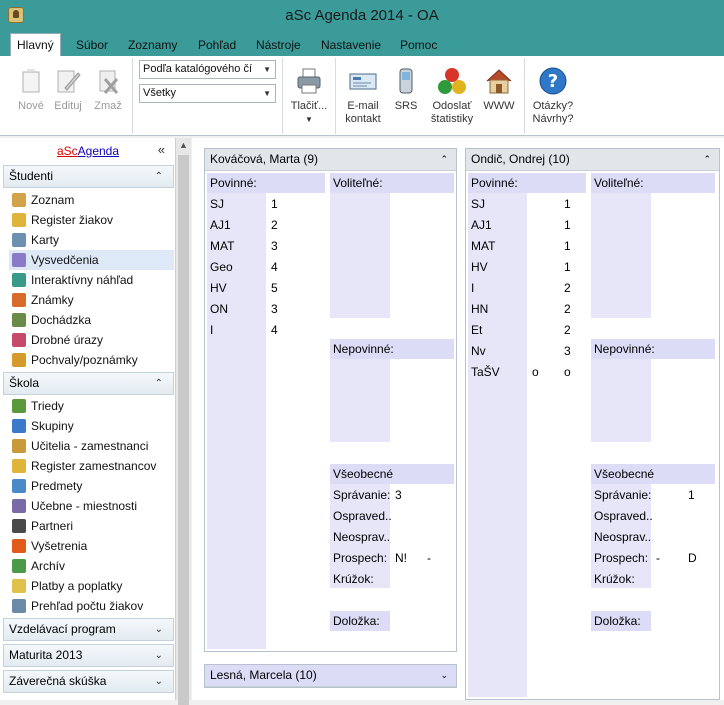  I want to click on delete-button: Zmaž, so click(108, 93).